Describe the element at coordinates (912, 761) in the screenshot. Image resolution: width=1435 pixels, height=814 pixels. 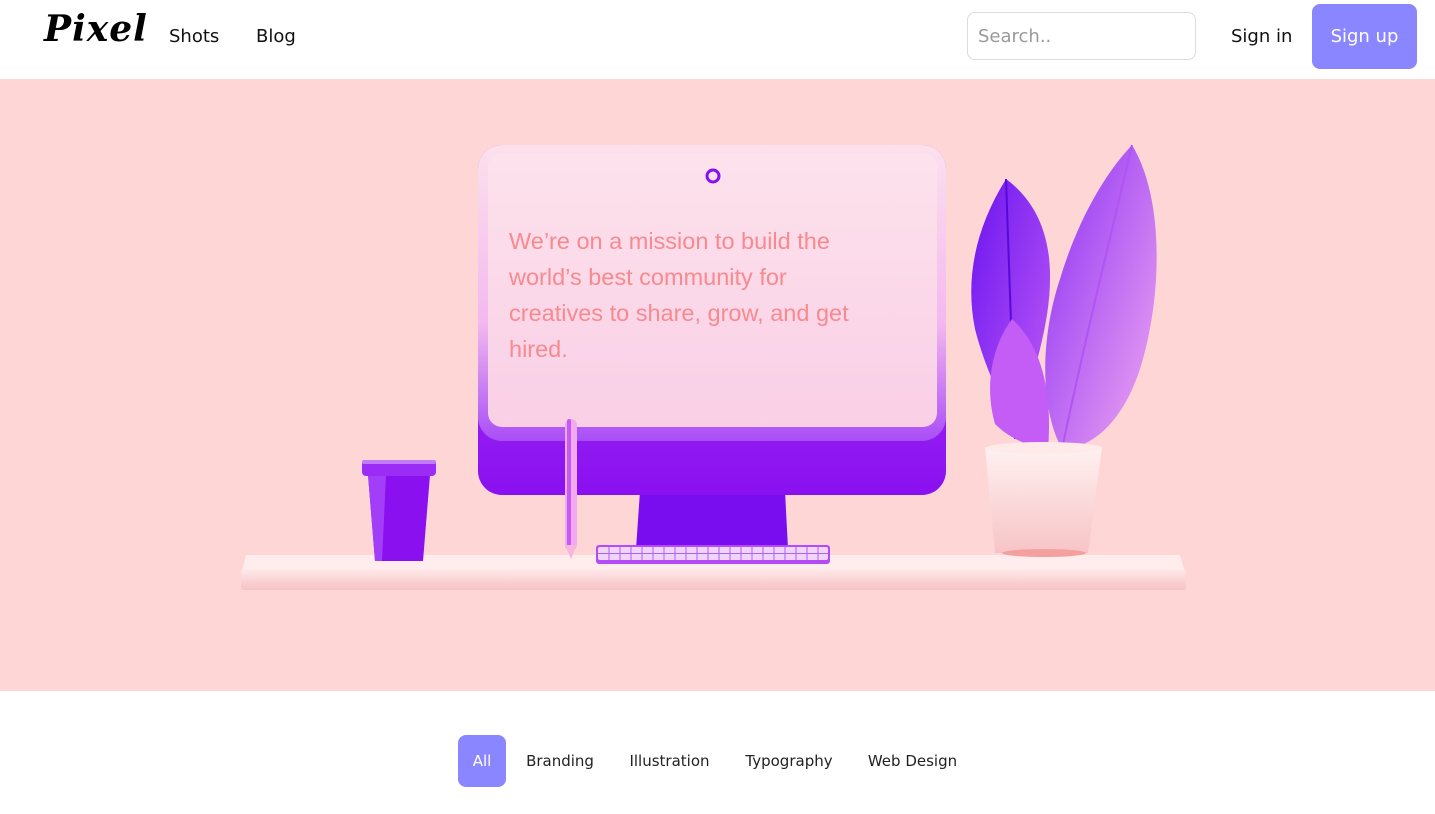
I see `filter-chip-web-design: Web Design` at that location.